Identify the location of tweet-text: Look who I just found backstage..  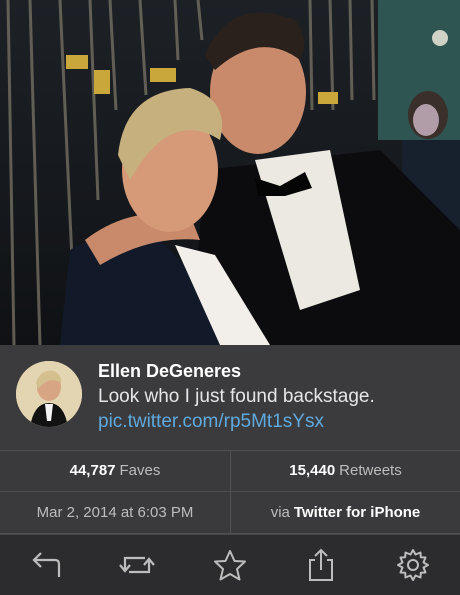
(236, 396).